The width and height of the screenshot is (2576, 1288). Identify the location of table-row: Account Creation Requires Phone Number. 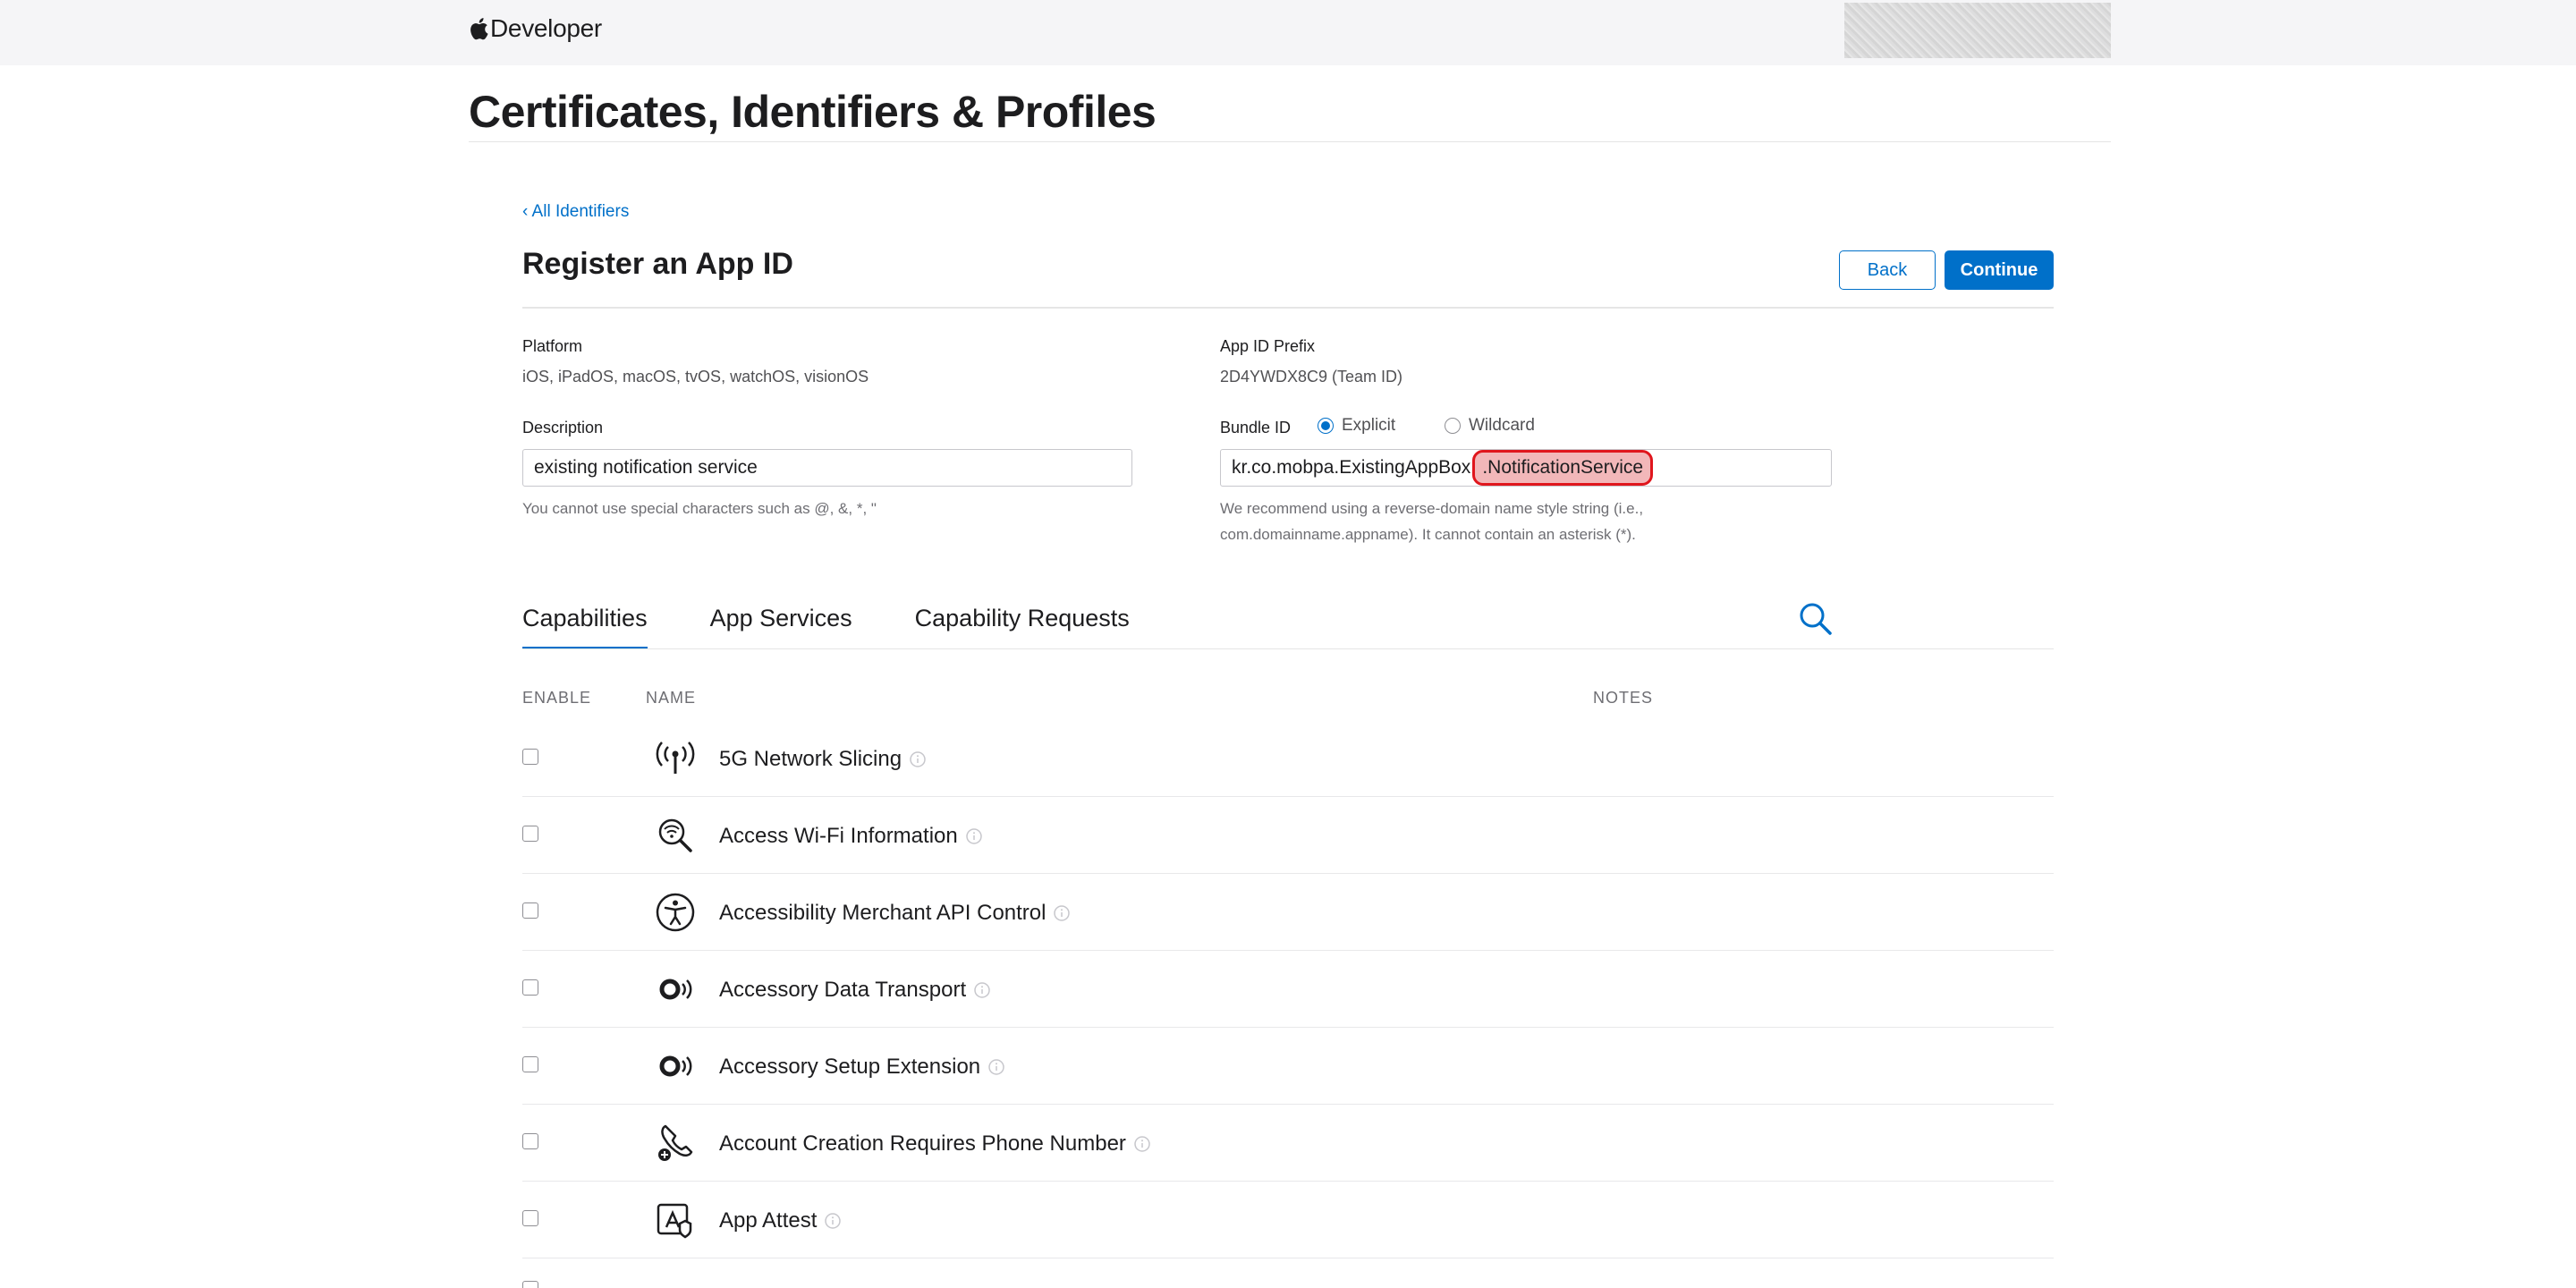
(1288, 1143).